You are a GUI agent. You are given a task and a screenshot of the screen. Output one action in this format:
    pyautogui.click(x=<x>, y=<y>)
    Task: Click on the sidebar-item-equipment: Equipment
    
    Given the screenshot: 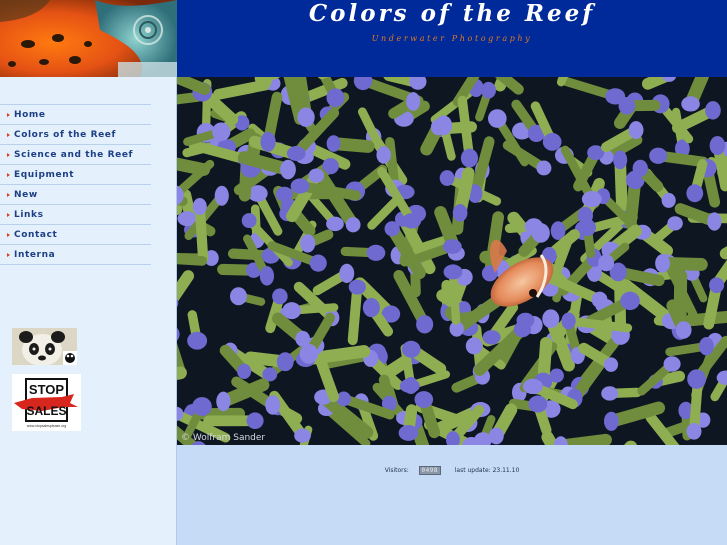 What is the action you would take?
    pyautogui.click(x=75, y=175)
    